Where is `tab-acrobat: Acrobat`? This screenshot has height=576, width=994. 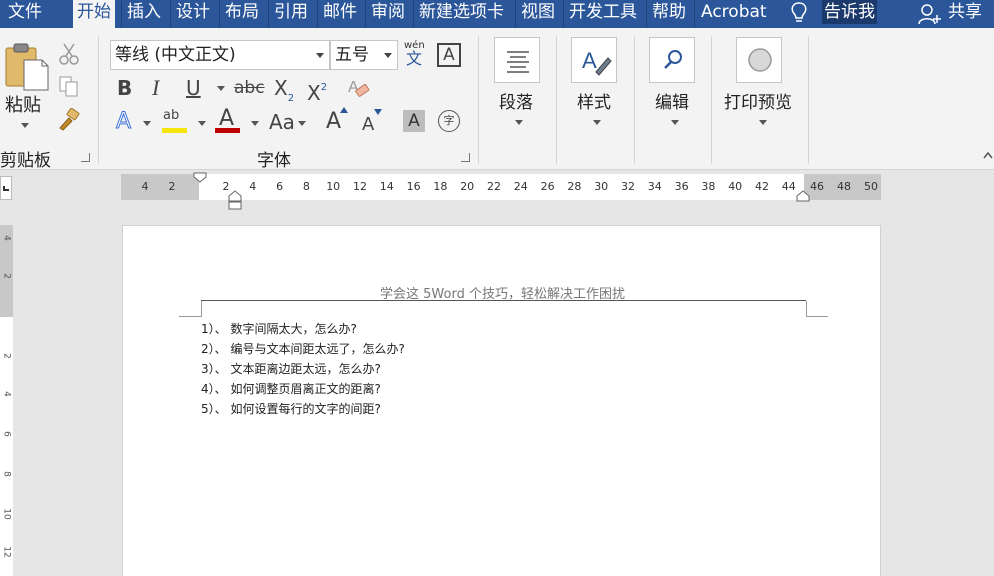
tab-acrobat: Acrobat is located at coordinates (734, 14).